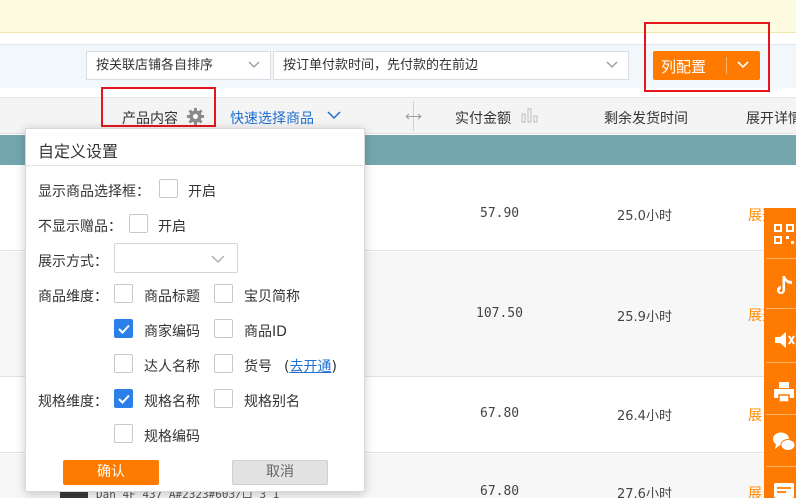 The image size is (796, 498). Describe the element at coordinates (172, 227) in the screenshot. I see `hide-gift-on-label: 开启` at that location.